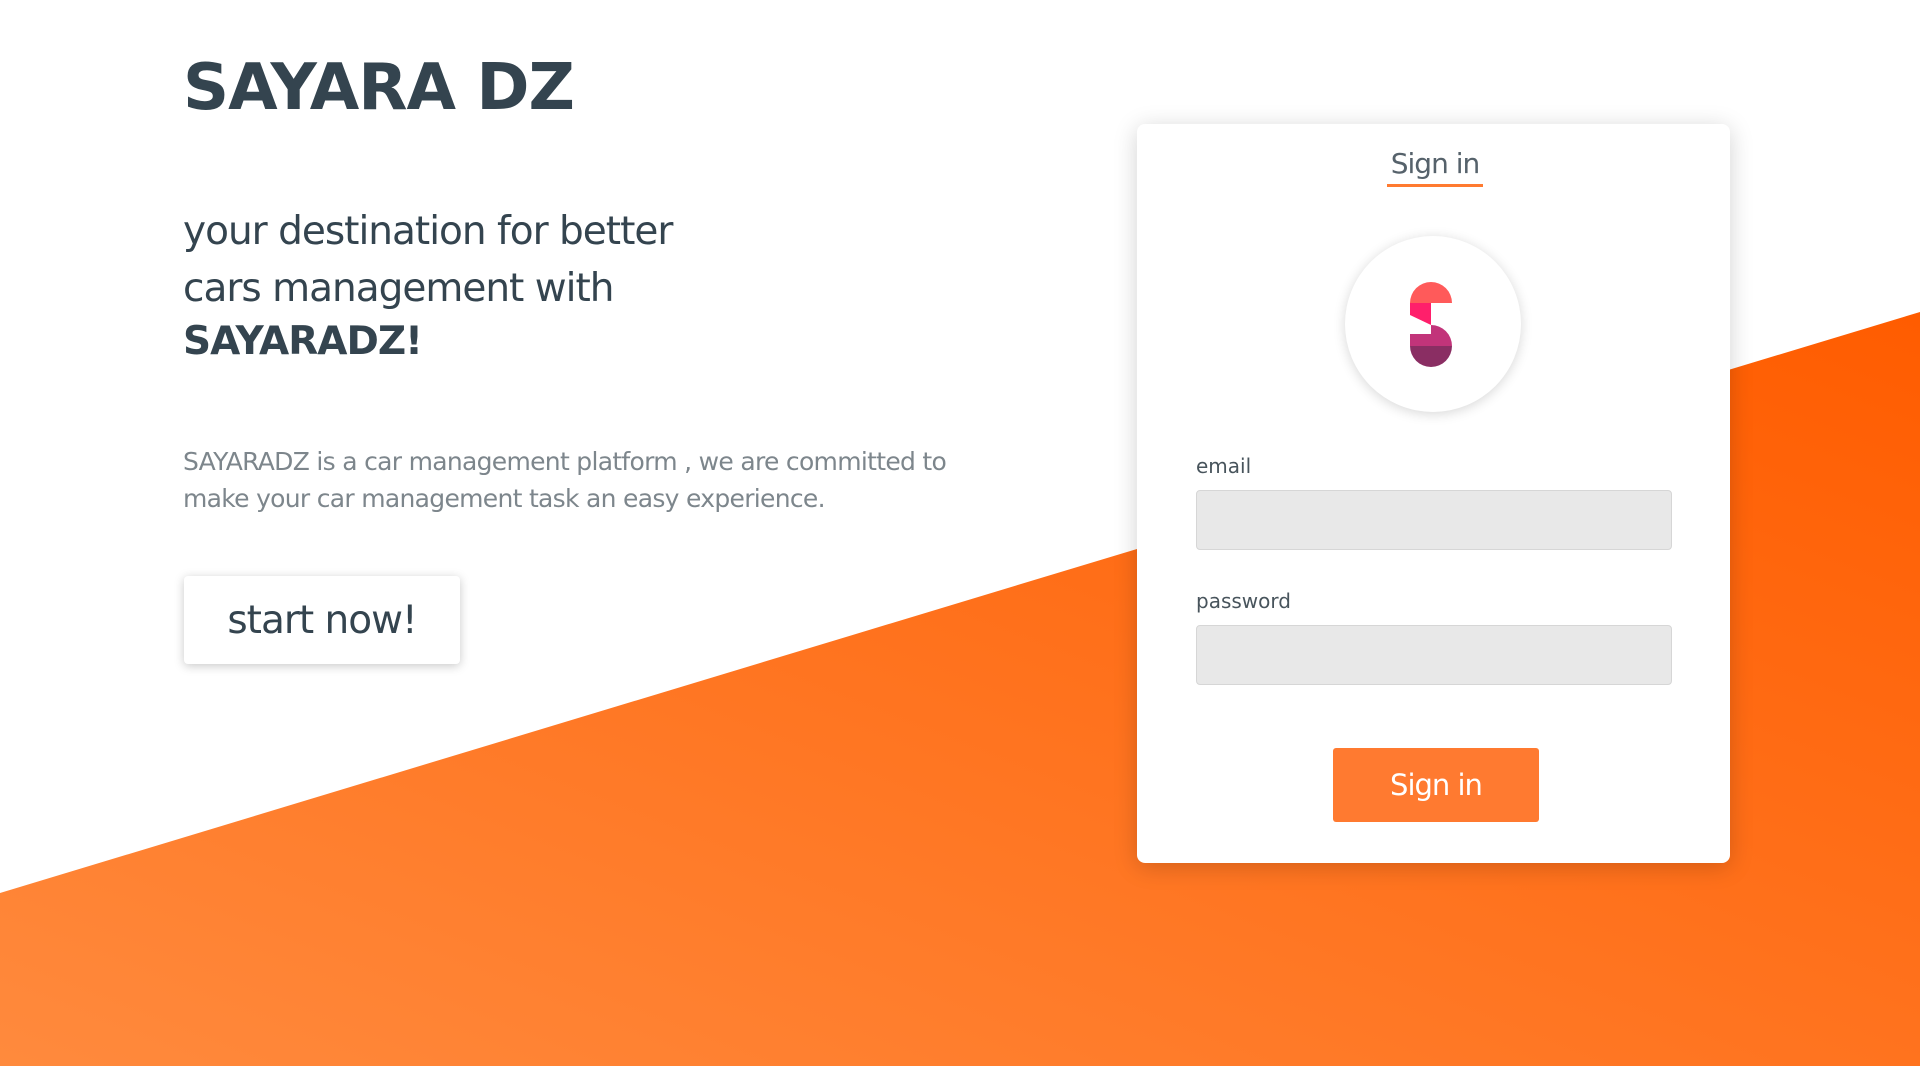  I want to click on brand-title: SAYARA DZ, so click(379, 88).